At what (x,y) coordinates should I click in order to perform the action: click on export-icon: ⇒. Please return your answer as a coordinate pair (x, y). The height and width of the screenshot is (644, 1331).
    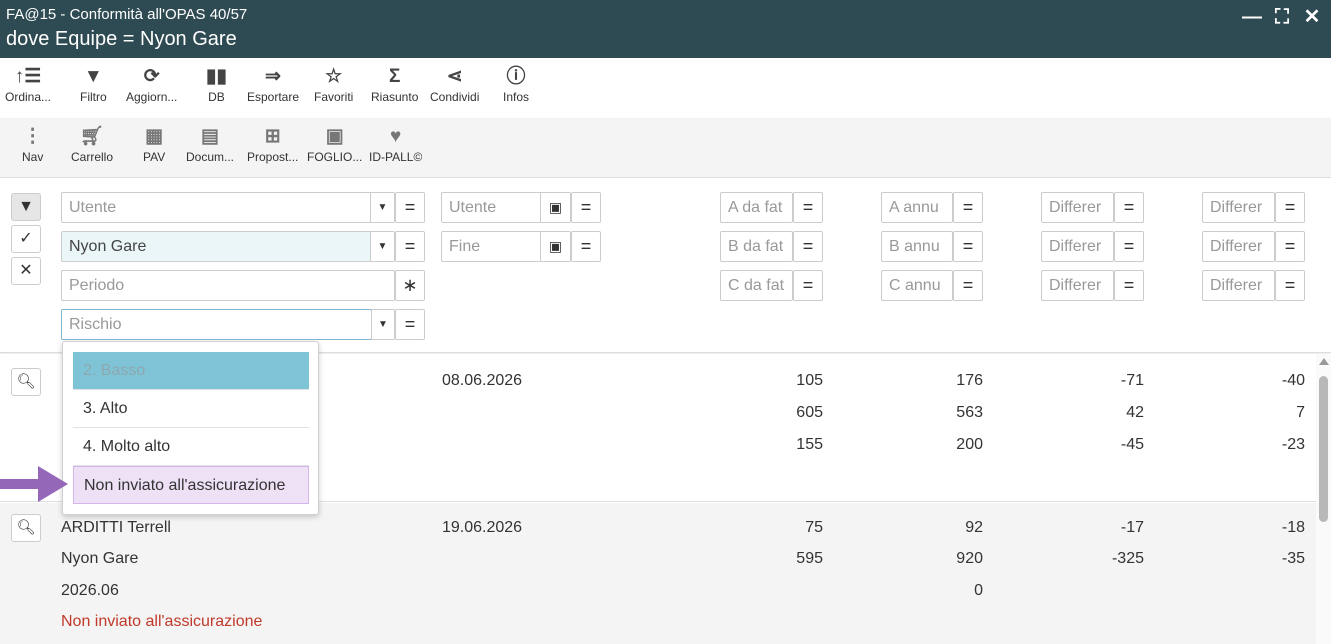
    Looking at the image, I should click on (273, 76).